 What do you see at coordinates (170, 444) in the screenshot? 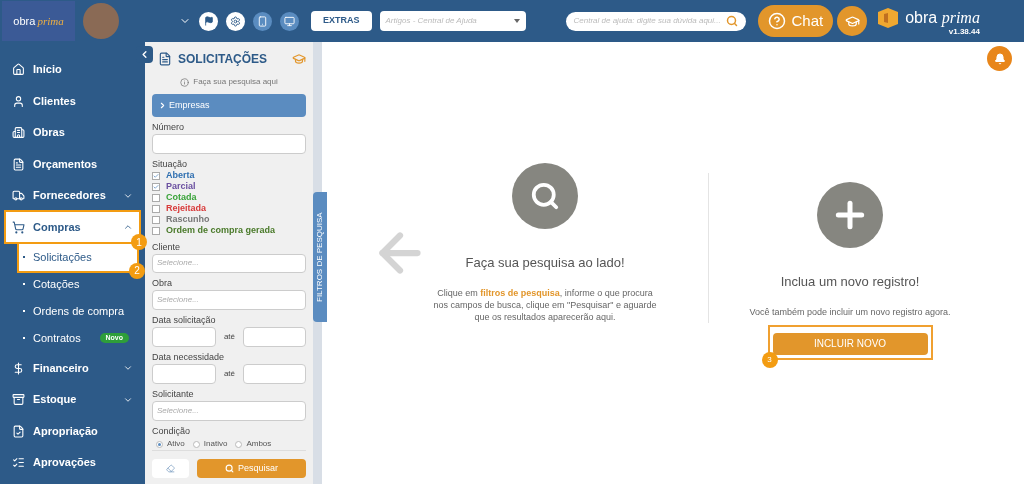
I see `radio-option: Ativo` at bounding box center [170, 444].